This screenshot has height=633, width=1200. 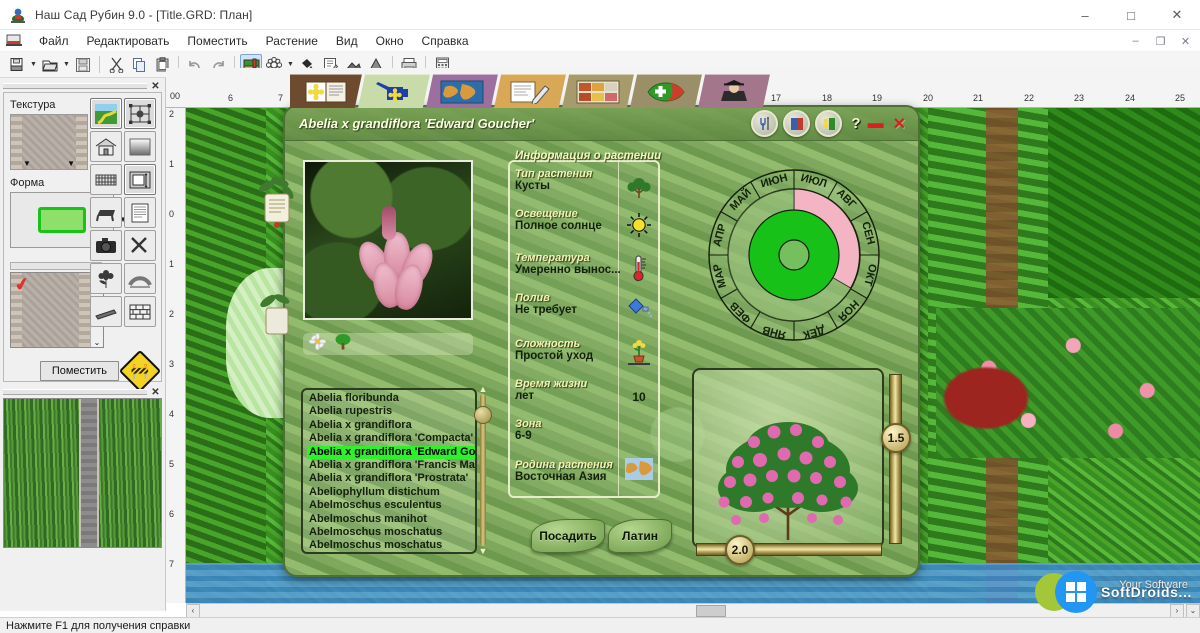 What do you see at coordinates (50, 310) in the screenshot?
I see `texture-list-item: ✔` at bounding box center [50, 310].